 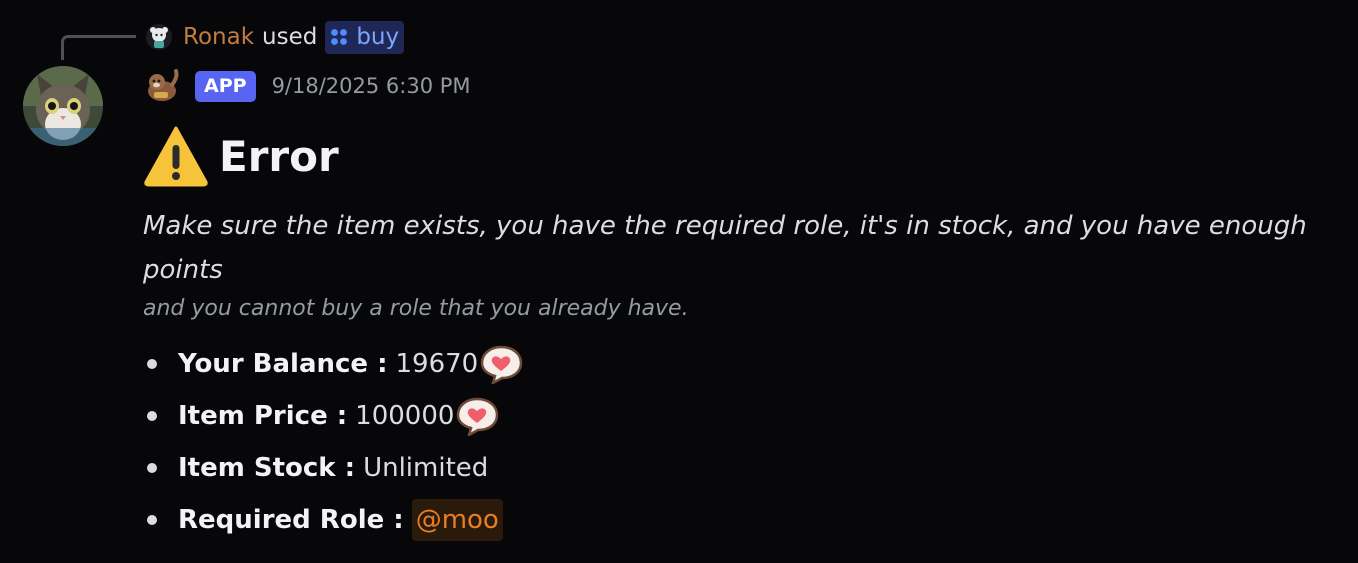 What do you see at coordinates (98, 47) in the screenshot?
I see `reply-spine` at bounding box center [98, 47].